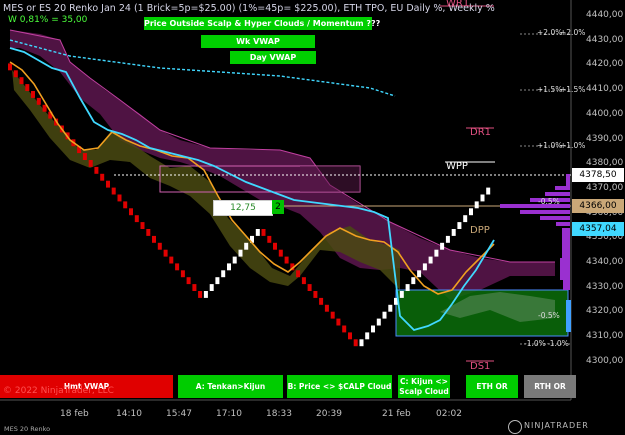  Describe the element at coordinates (129, 414) in the screenshot. I see `time-label: 14:10` at that location.